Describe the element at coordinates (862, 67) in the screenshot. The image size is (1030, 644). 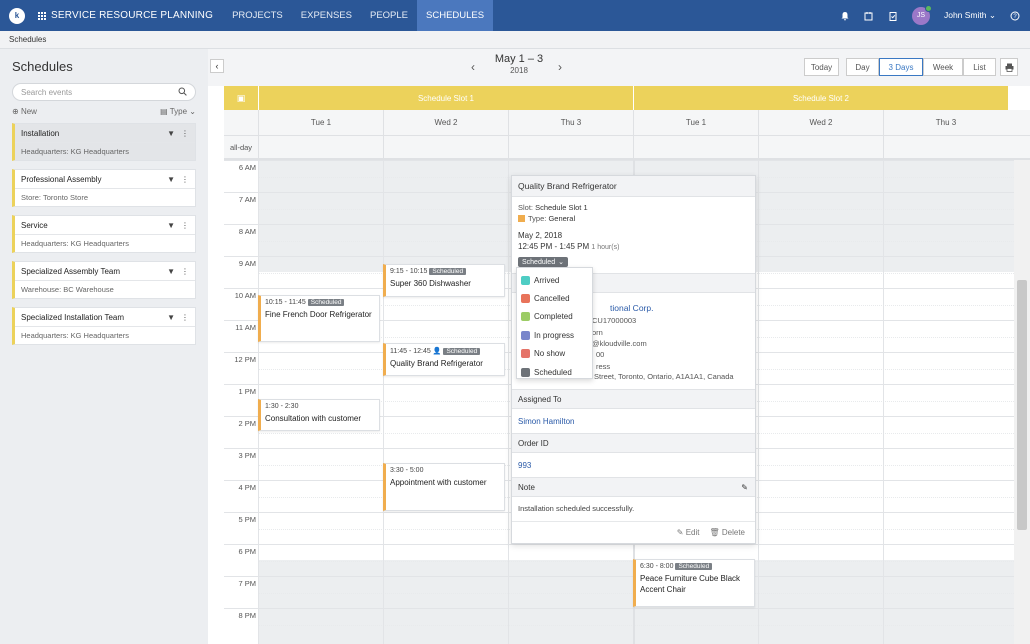
I see `view-day-button: Day` at that location.